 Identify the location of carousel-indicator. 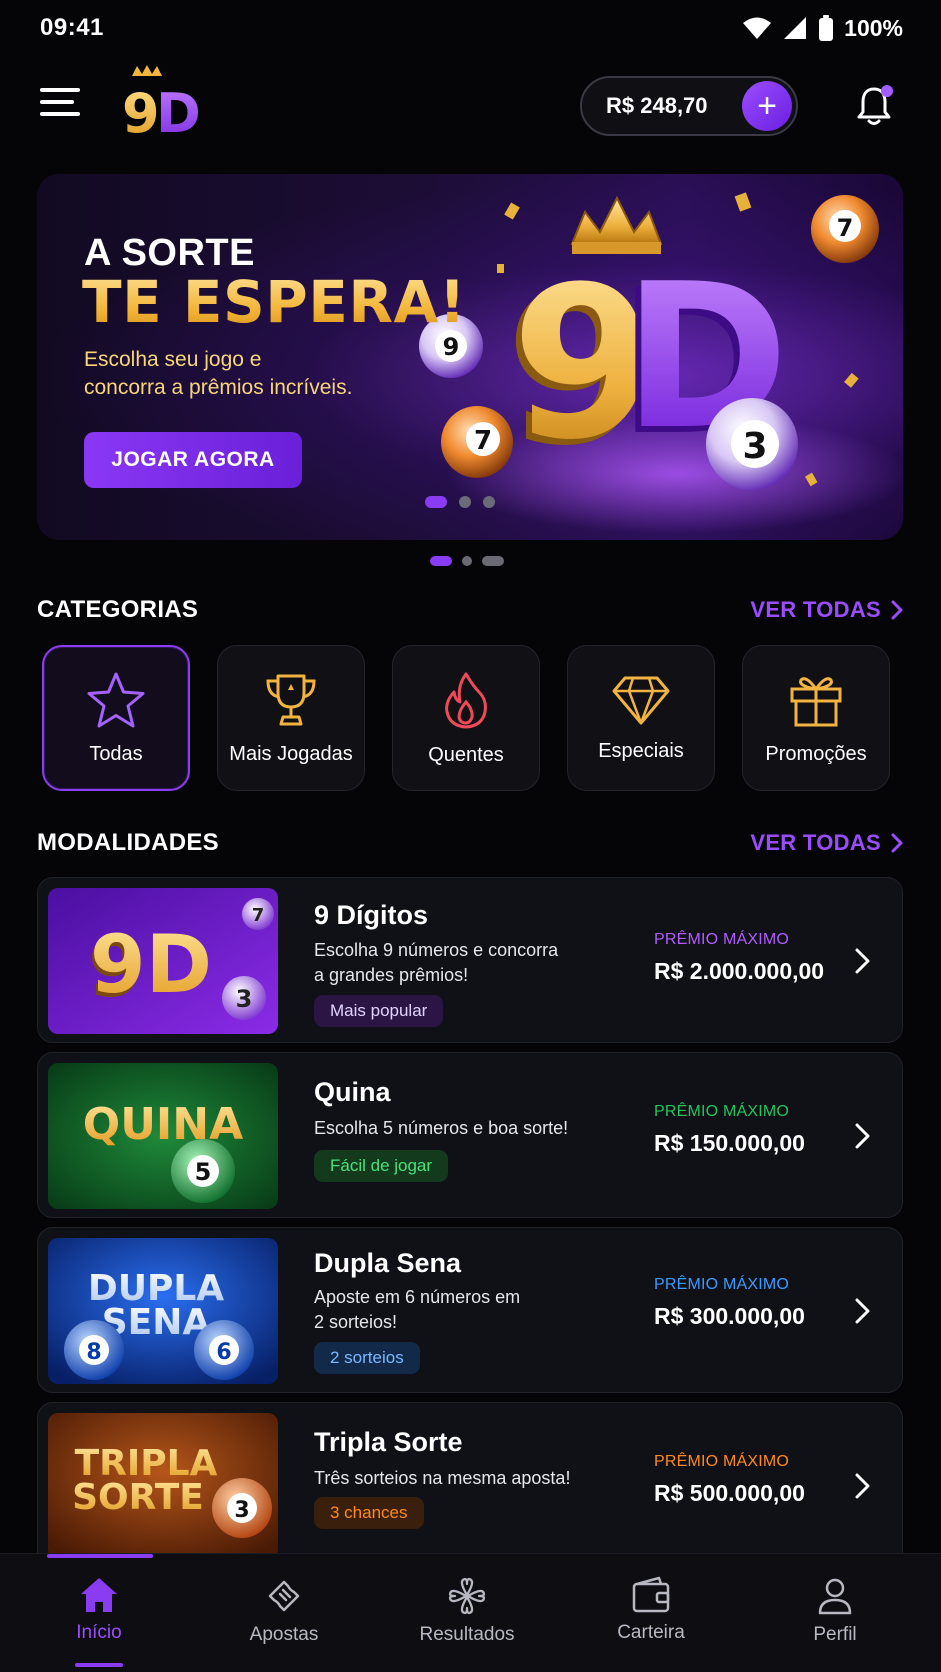
(467, 561).